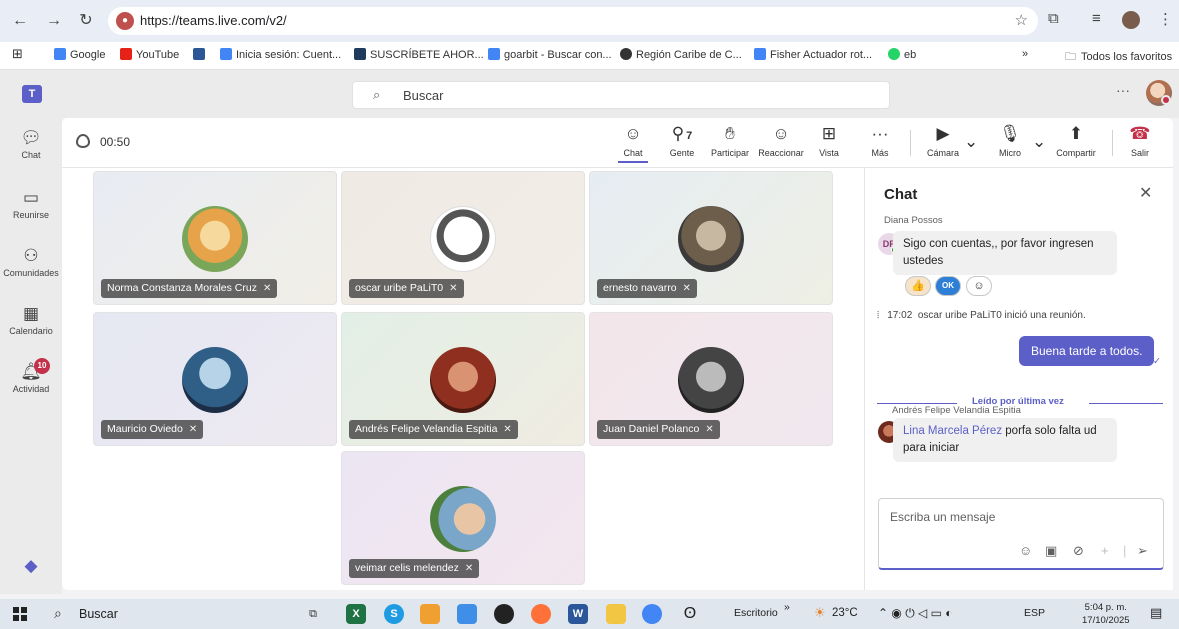 This screenshot has width=1179, height=629. Describe the element at coordinates (658, 429) in the screenshot. I see `participant-name: Juan Daniel Polanco ✕︎` at that location.